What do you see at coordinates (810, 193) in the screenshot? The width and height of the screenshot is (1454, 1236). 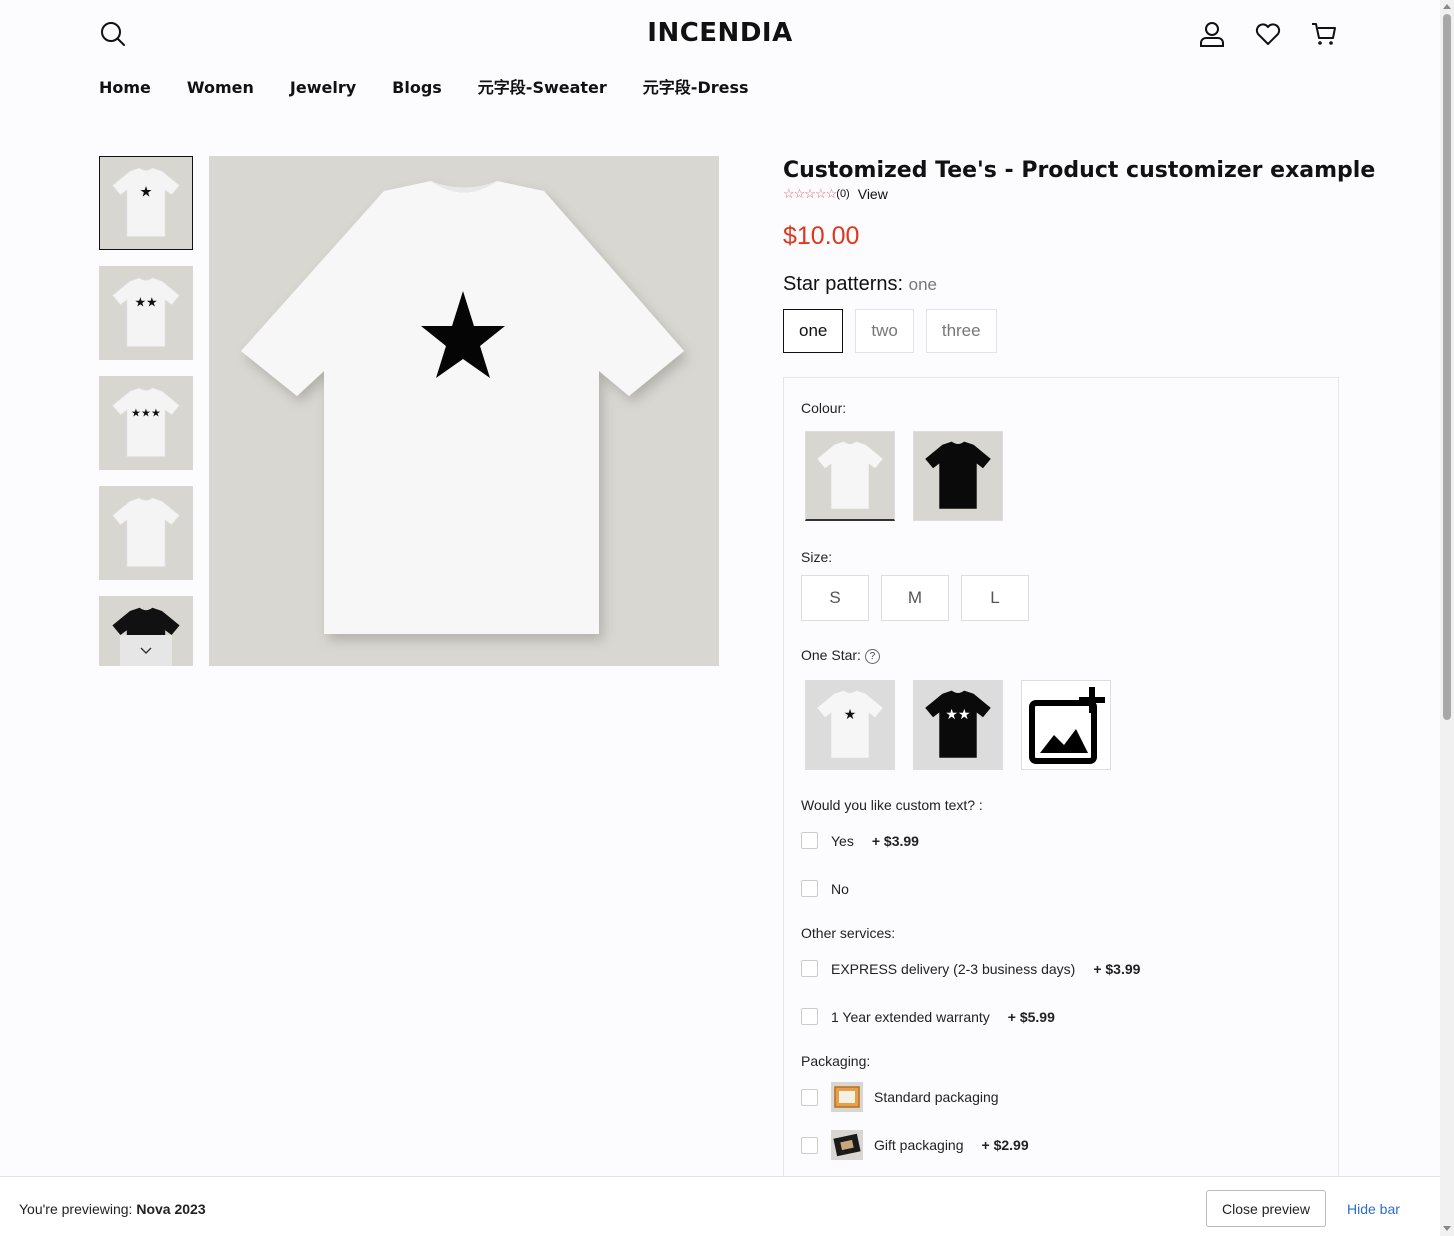 I see `rating-stars-icon: ☆☆☆☆☆` at bounding box center [810, 193].